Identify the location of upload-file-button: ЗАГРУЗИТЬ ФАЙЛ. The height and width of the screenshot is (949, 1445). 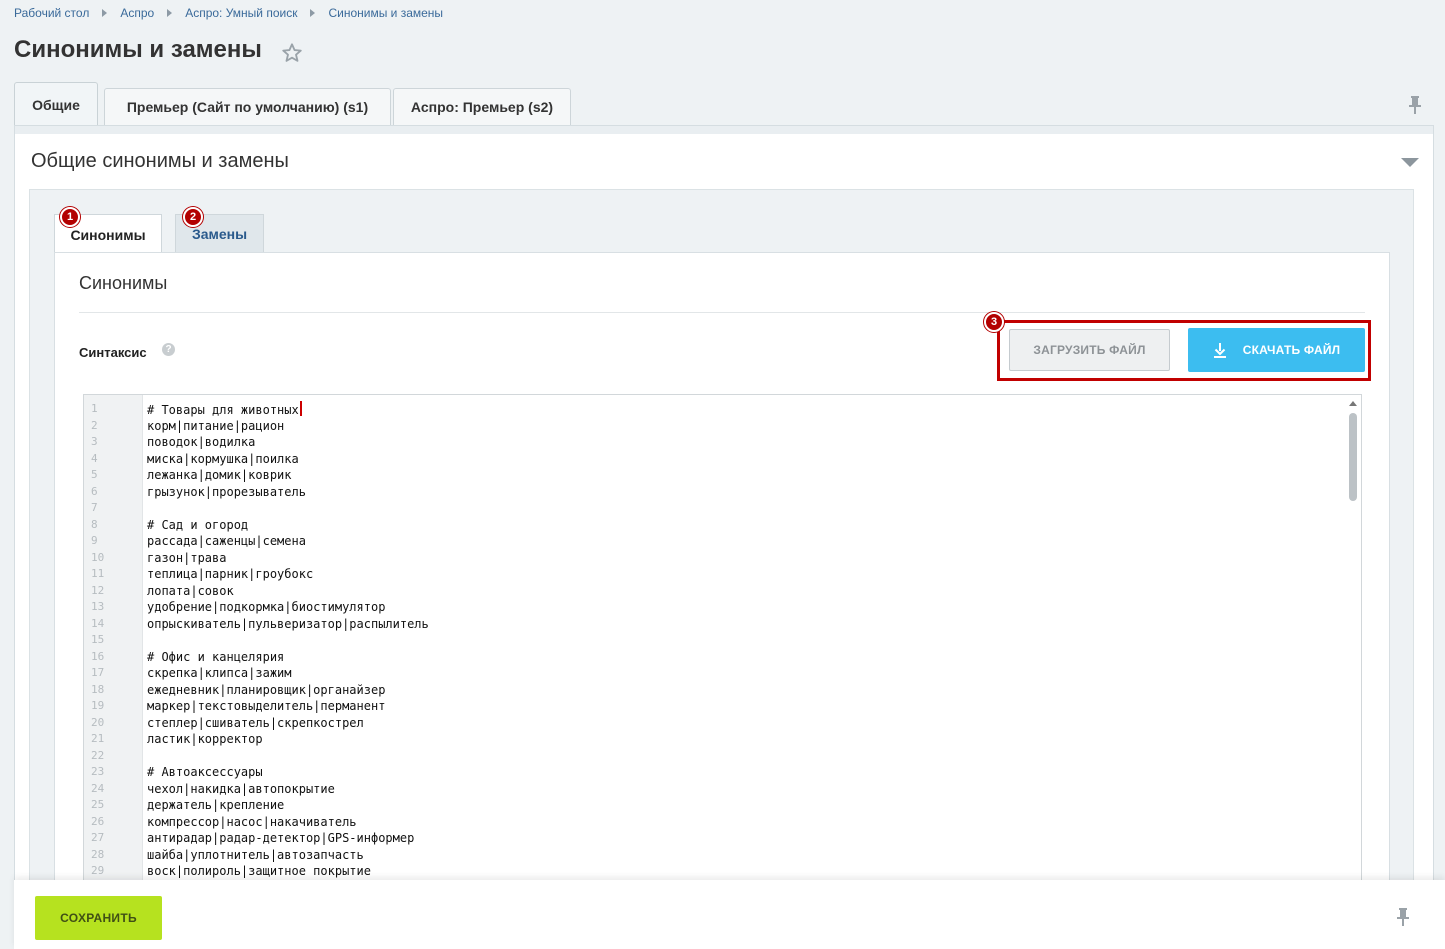
(1089, 350).